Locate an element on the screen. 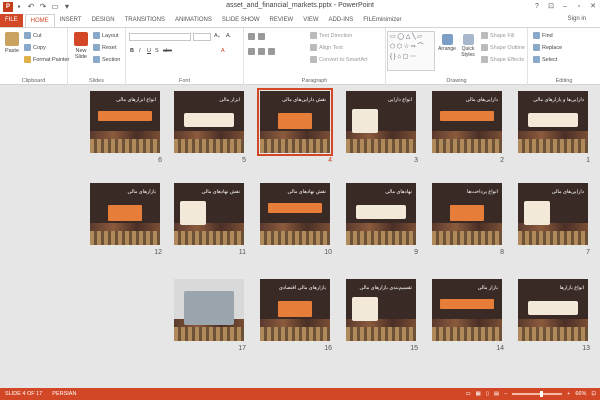  tab-fileminimizer: FILEminimizer is located at coordinates (382, 20).